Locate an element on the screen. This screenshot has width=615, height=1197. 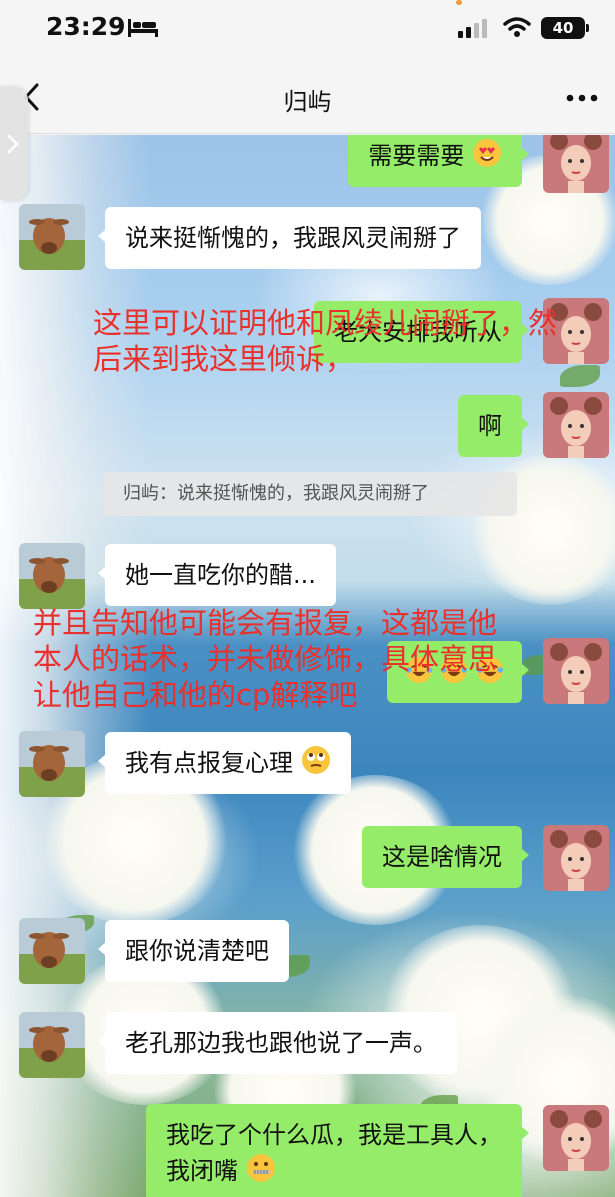
chevron-right-icon is located at coordinates (13, 144).